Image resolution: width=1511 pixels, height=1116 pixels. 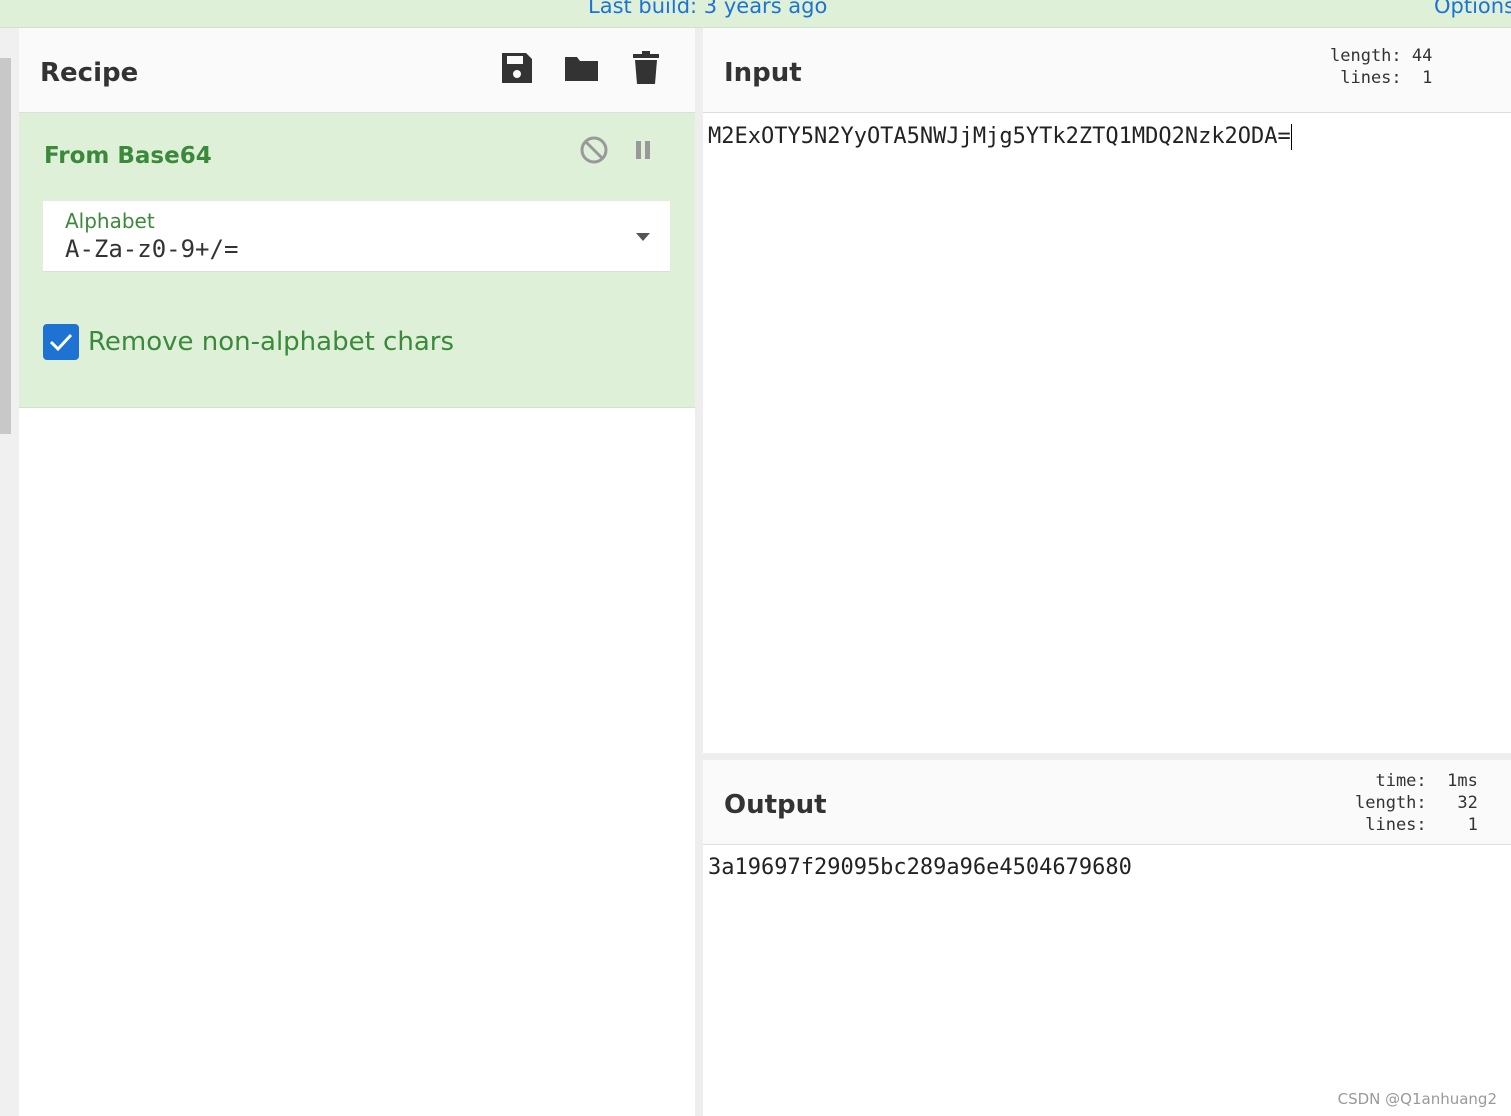 What do you see at coordinates (357, 70) in the screenshot?
I see `recipe-header: Recipe` at bounding box center [357, 70].